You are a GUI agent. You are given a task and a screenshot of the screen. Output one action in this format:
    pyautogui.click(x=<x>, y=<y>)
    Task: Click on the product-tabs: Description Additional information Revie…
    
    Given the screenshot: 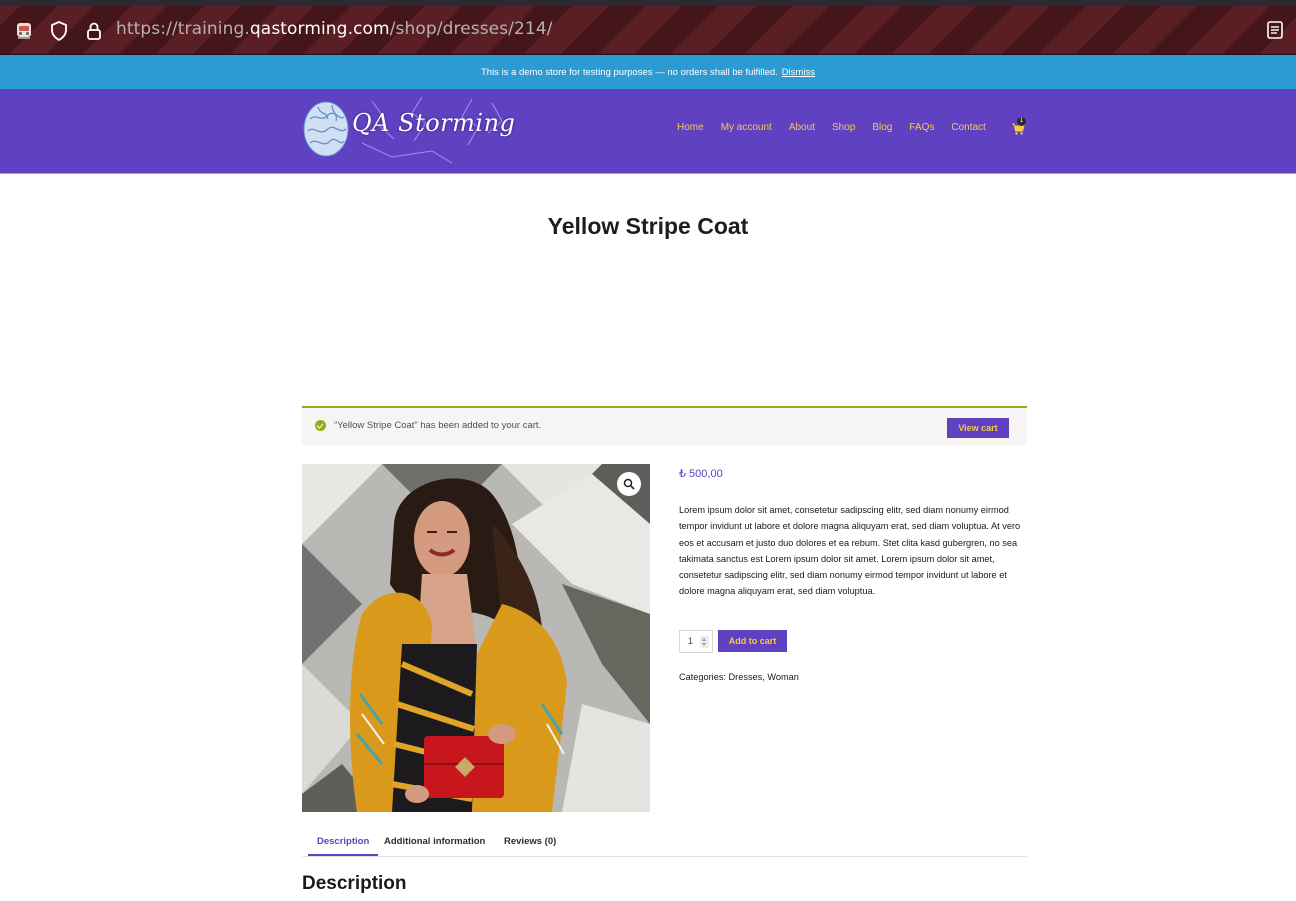 What is the action you would take?
    pyautogui.click(x=664, y=845)
    